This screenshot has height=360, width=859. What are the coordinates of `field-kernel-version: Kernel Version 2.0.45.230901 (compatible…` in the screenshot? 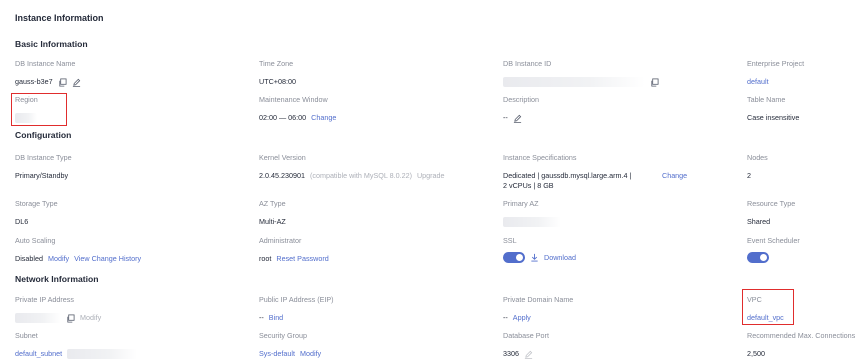 It's located at (352, 167).